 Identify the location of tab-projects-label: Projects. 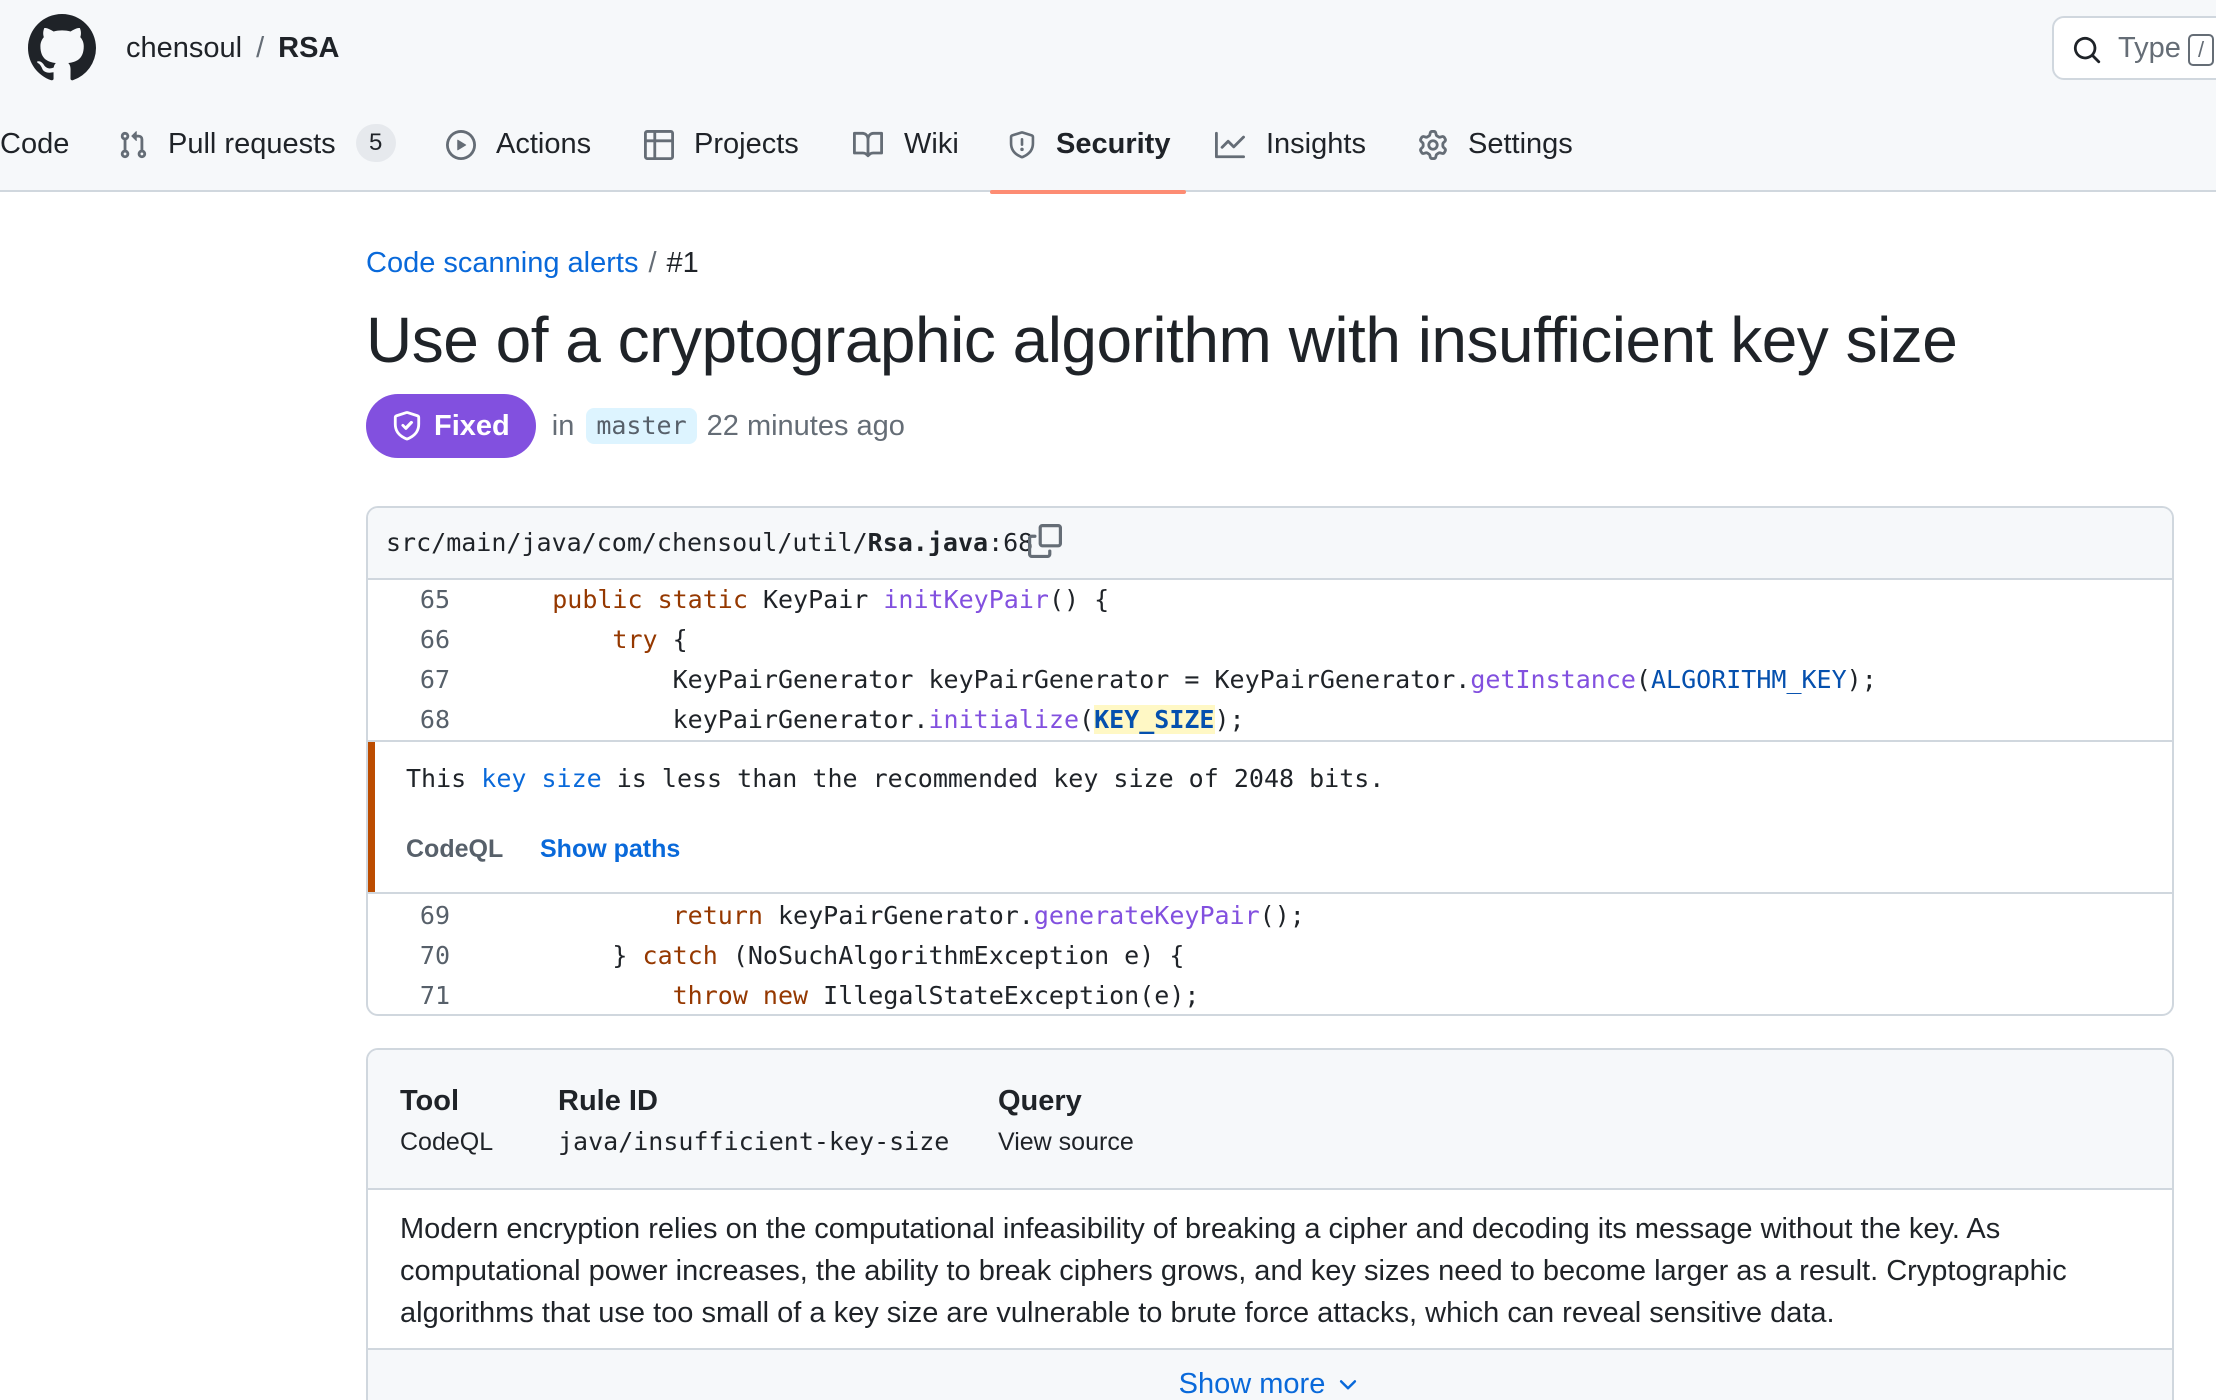
(746, 144).